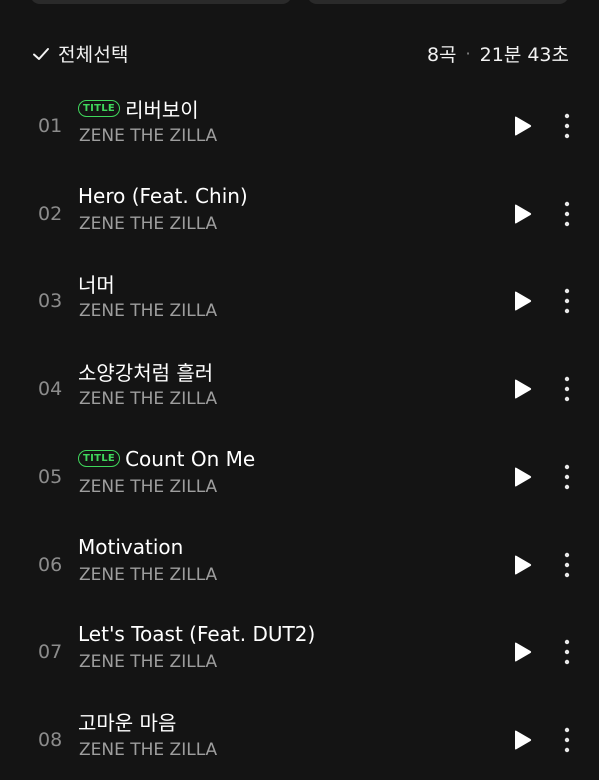  I want to click on track-title: Count On Me, so click(190, 459).